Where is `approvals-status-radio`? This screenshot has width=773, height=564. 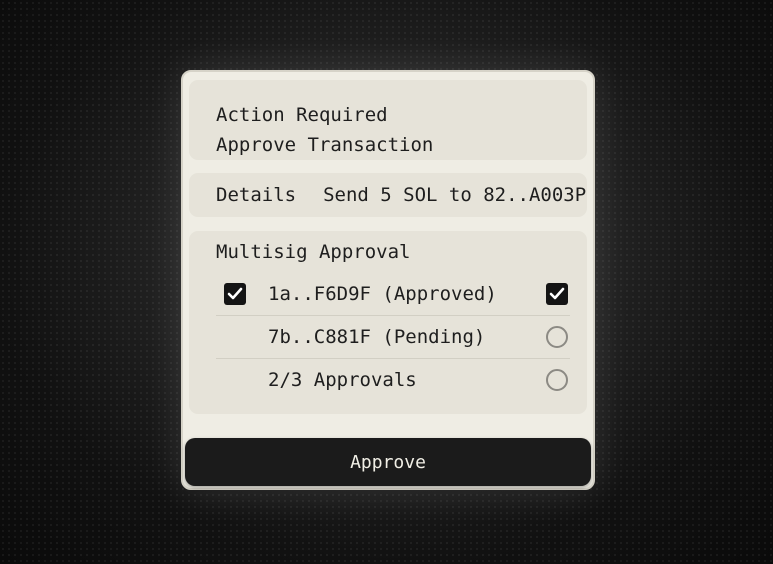 approvals-status-radio is located at coordinates (557, 380).